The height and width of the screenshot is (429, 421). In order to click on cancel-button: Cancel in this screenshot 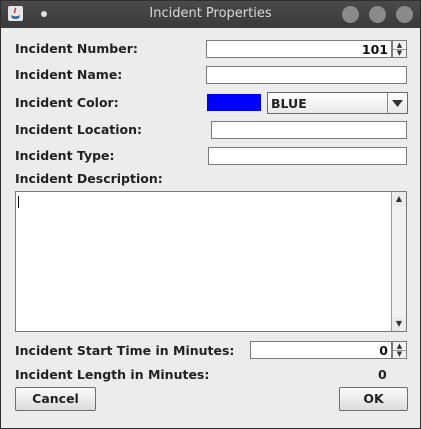, I will do `click(55, 399)`.